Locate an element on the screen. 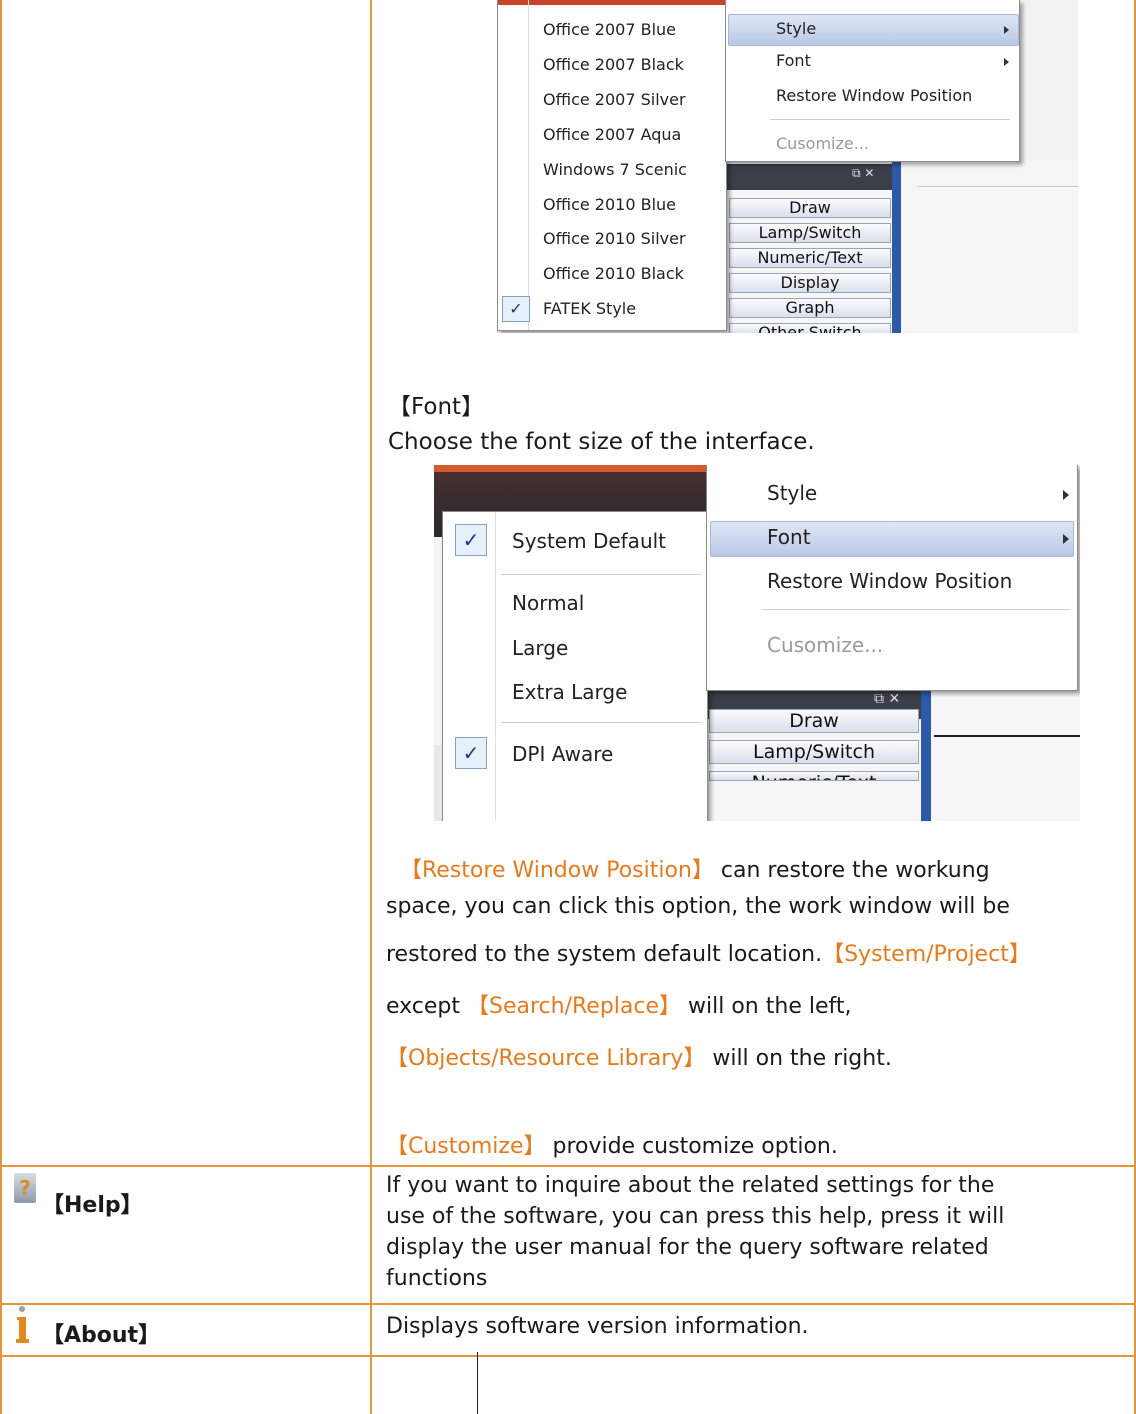 The width and height of the screenshot is (1136, 1414). font-dpi-aware: DPI Aware is located at coordinates (562, 754).